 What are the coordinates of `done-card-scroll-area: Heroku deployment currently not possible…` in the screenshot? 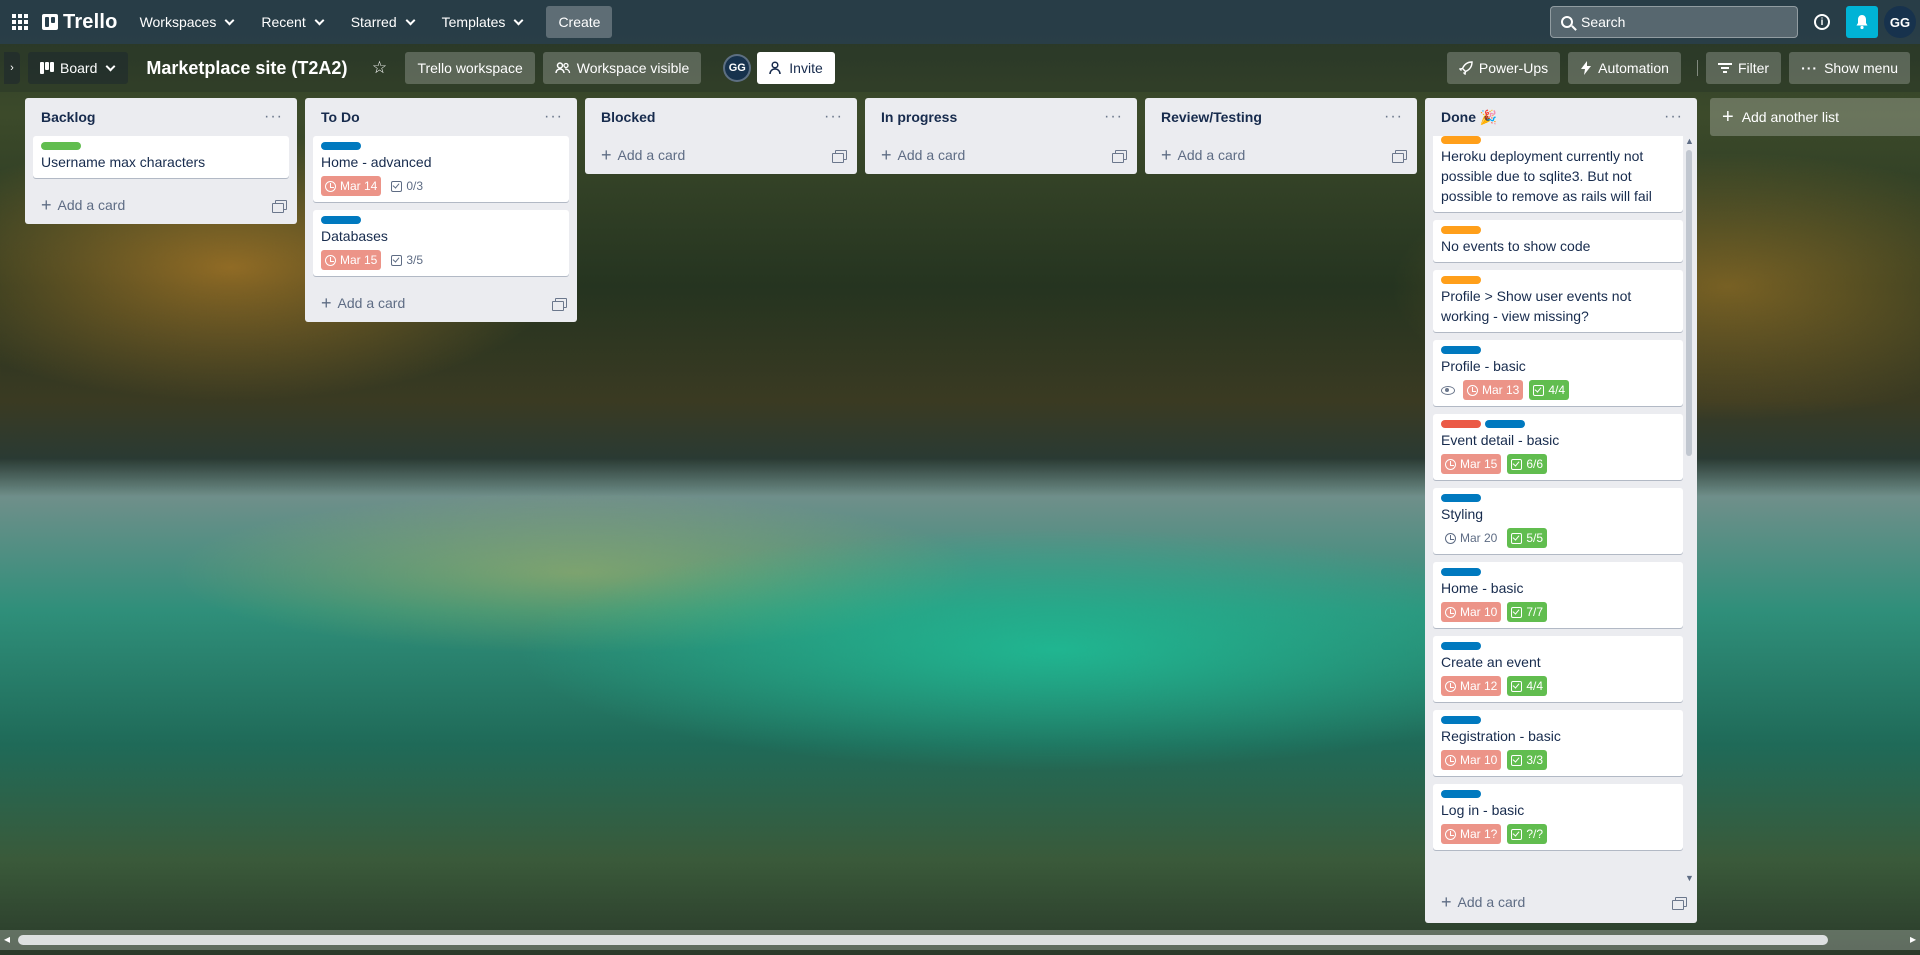 It's located at (1561, 509).